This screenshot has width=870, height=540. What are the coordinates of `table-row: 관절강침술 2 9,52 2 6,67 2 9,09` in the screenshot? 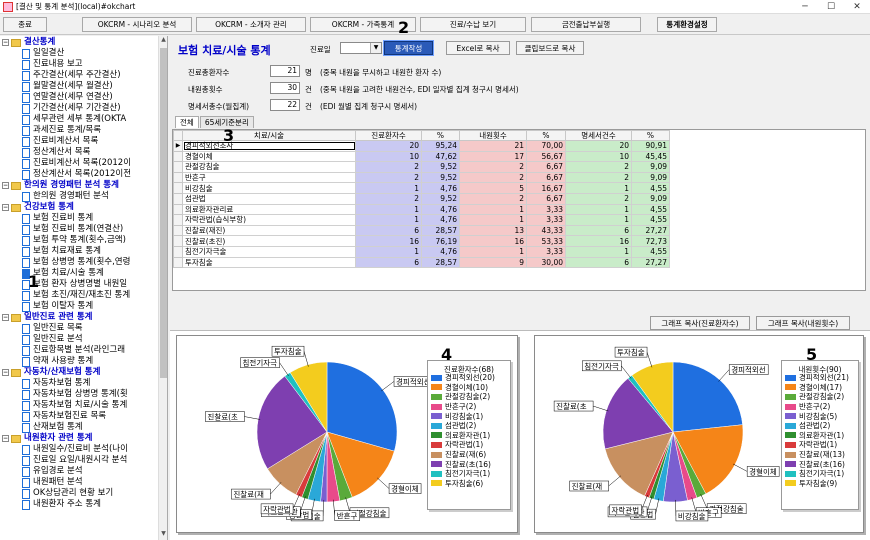 It's located at (421, 167).